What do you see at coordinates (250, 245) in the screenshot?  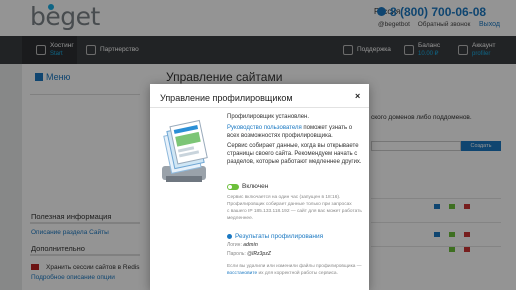 I see `login-value: admin` at bounding box center [250, 245].